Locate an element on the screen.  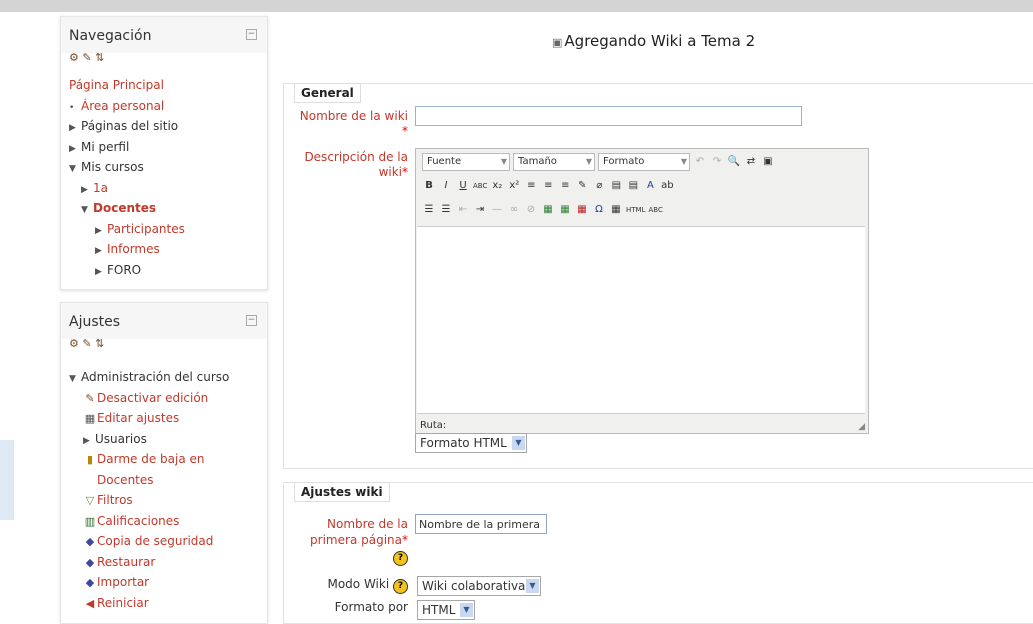
wiki-mode-dropdown: Wiki colaborativa ▼ is located at coordinates (479, 586).